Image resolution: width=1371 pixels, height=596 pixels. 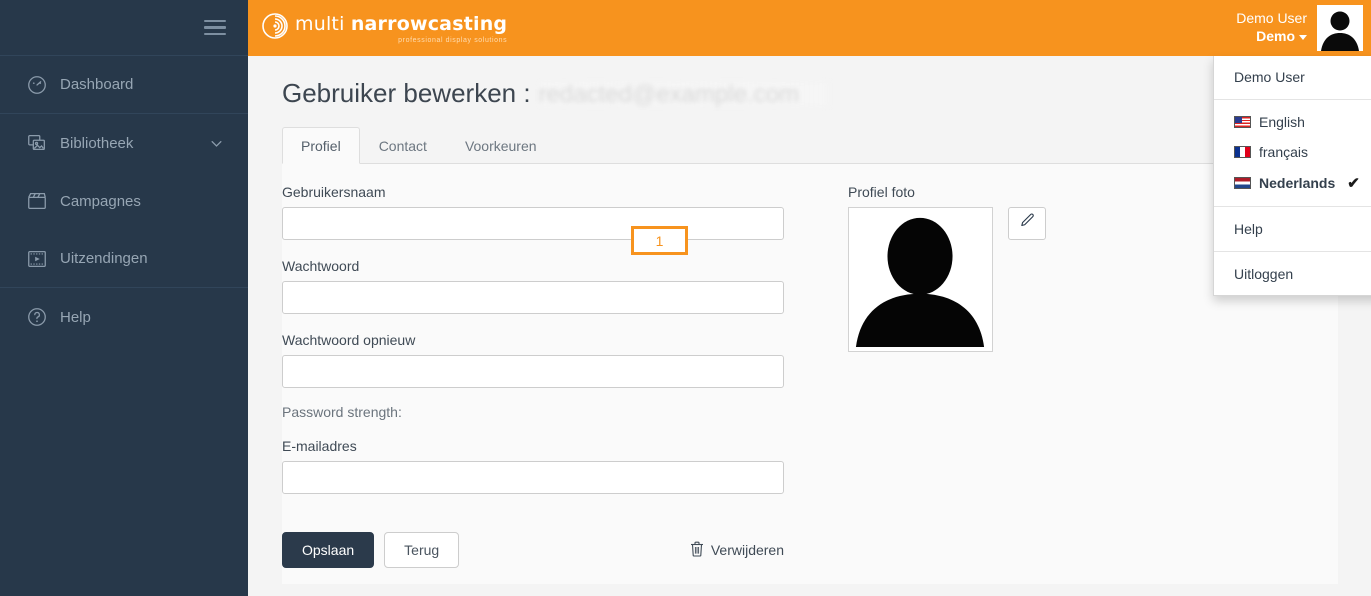 I want to click on sidebar-item-dashboard: Dashboard, so click(x=124, y=85).